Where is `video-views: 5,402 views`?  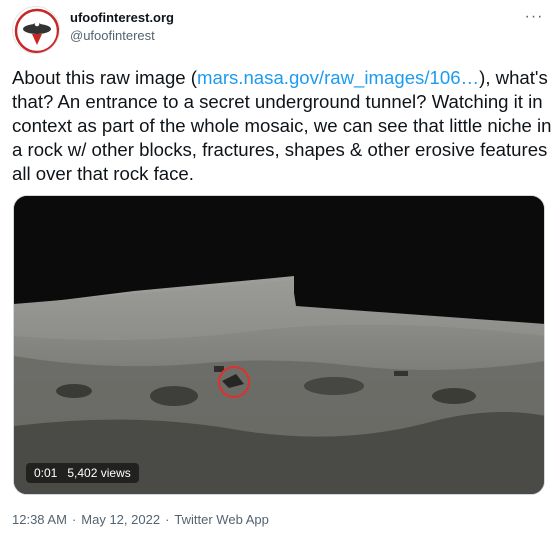
video-views: 5,402 views is located at coordinates (99, 473).